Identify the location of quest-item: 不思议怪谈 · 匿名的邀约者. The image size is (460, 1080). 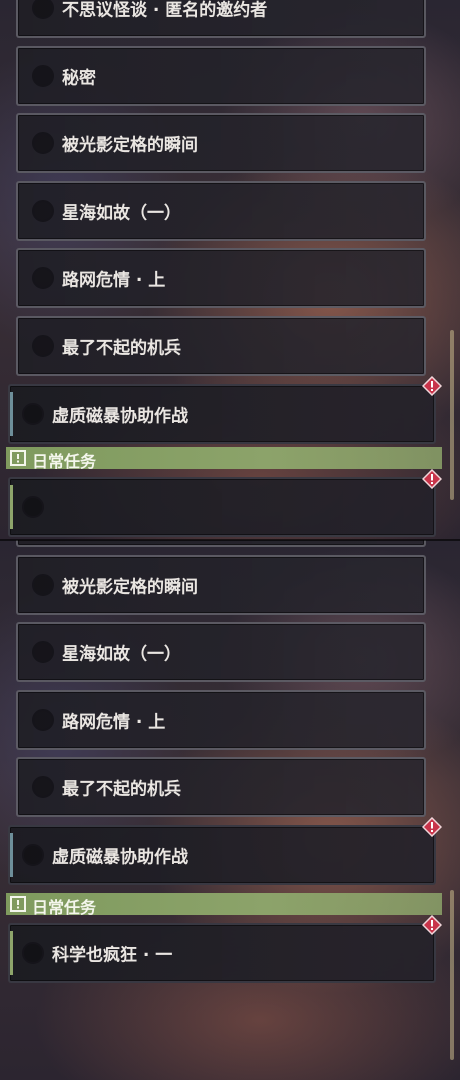
(221, 19).